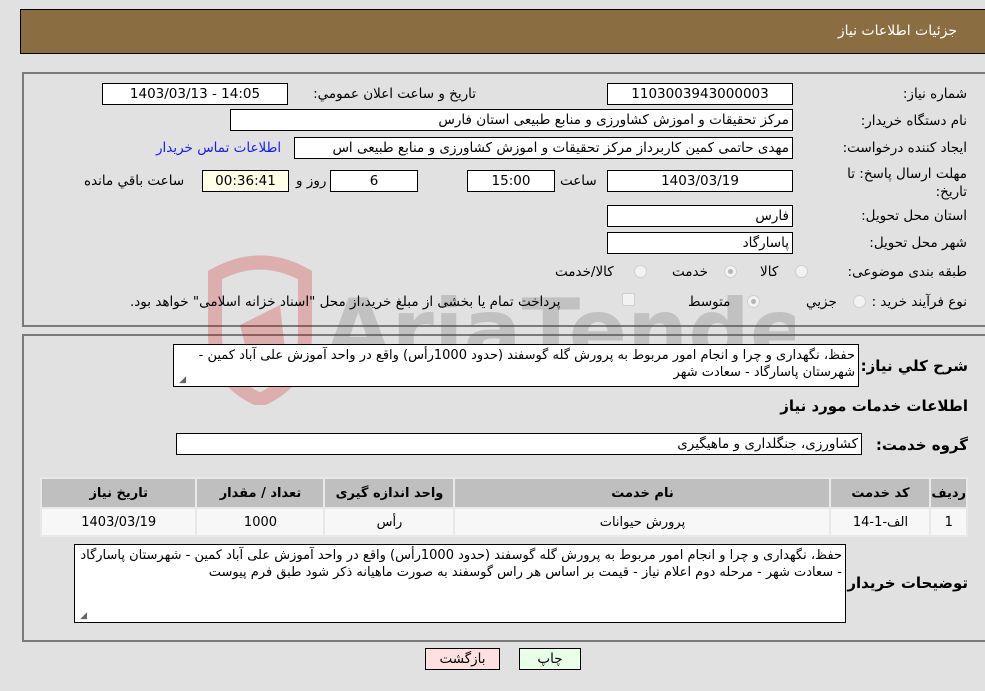 The image size is (985, 691). I want to click on buyer-notes-label: توضیحات خریدار:, so click(904, 583).